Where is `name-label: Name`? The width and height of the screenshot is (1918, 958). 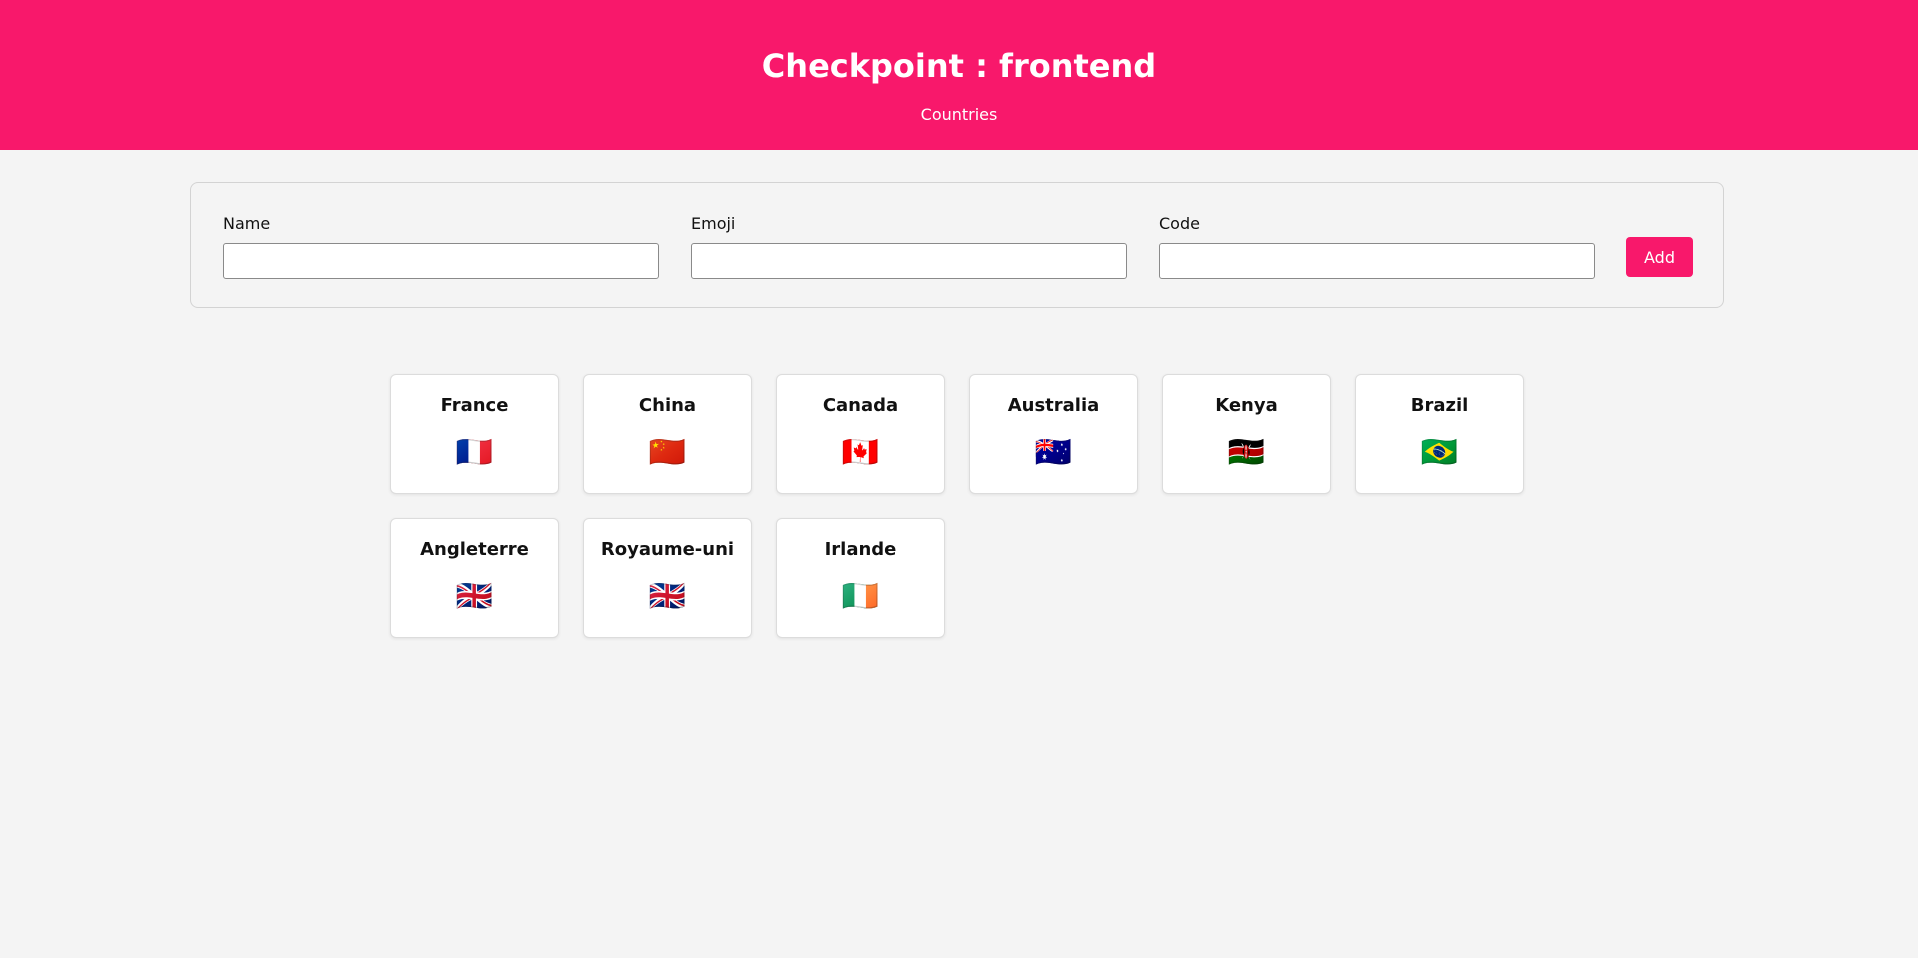
name-label: Name is located at coordinates (247, 223).